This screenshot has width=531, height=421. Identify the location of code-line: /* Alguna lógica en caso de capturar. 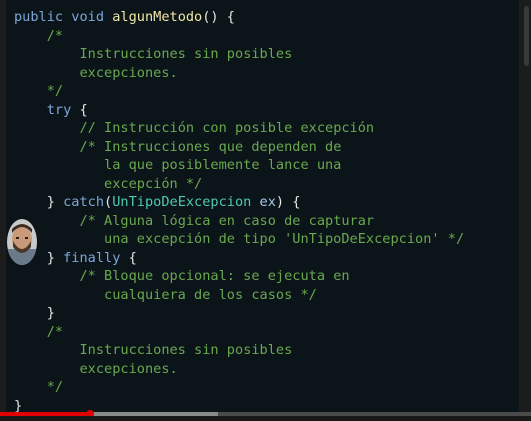
(239, 221).